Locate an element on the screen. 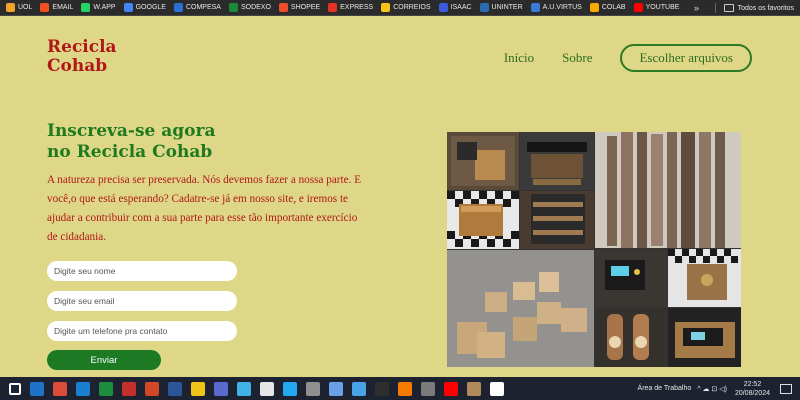 The height and width of the screenshot is (400, 800). overflow-chevron-icon: » is located at coordinates (697, 8).